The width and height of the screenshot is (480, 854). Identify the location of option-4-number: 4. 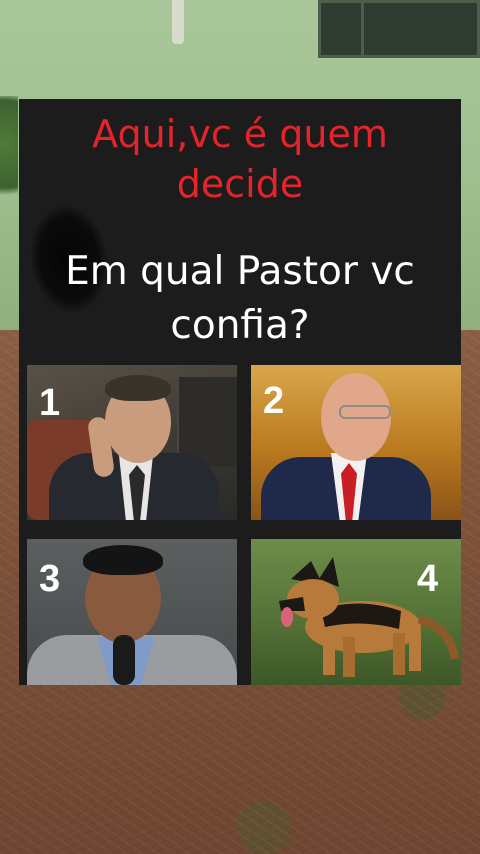
(428, 579).